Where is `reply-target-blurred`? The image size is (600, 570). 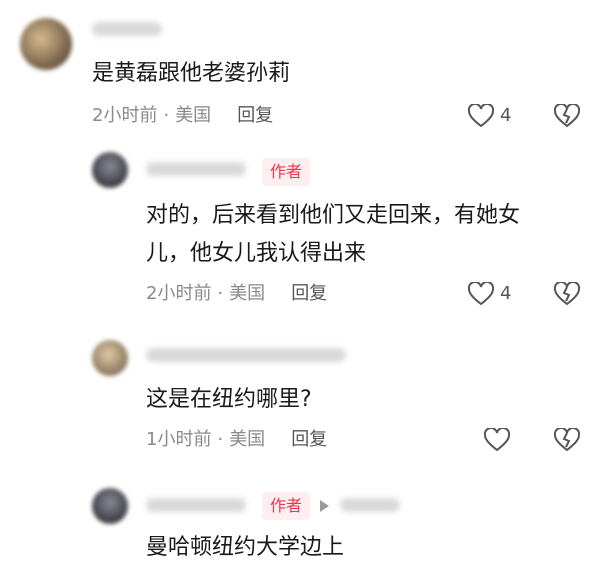
reply-target-blurred is located at coordinates (370, 505).